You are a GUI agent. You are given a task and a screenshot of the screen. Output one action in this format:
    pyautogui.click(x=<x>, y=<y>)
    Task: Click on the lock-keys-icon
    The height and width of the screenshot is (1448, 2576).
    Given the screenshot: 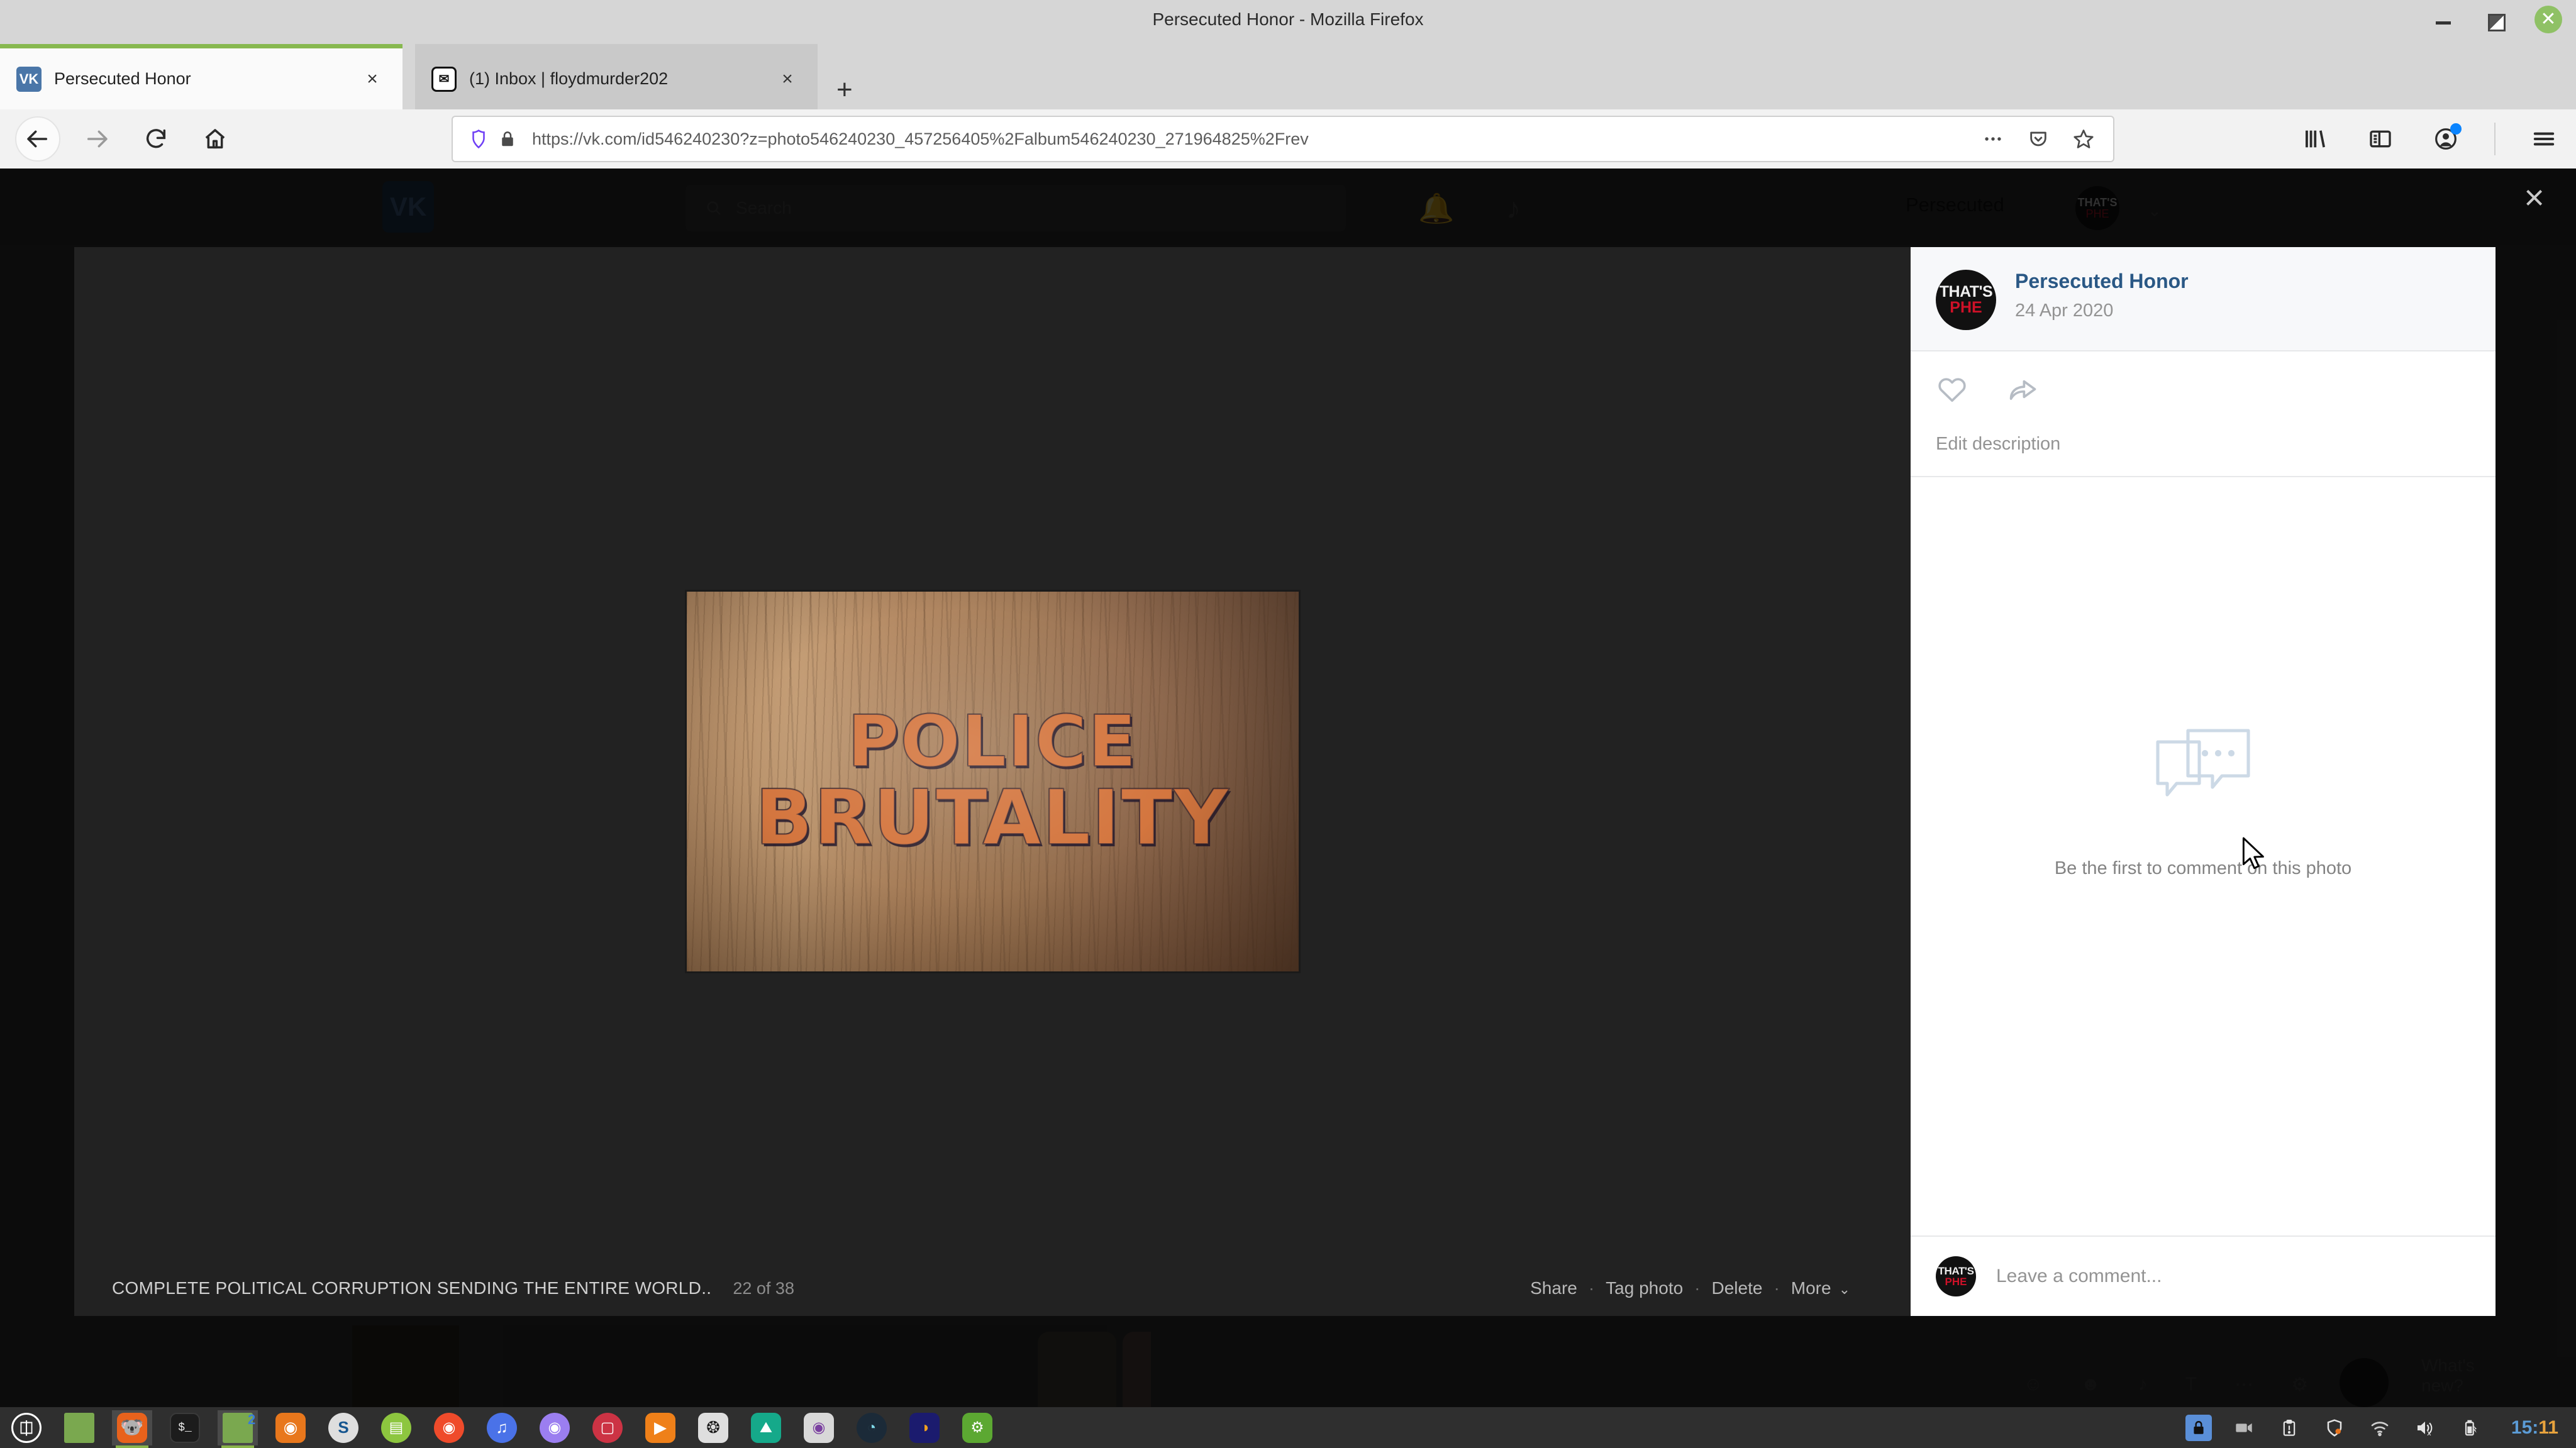 What is the action you would take?
    pyautogui.click(x=2198, y=1427)
    